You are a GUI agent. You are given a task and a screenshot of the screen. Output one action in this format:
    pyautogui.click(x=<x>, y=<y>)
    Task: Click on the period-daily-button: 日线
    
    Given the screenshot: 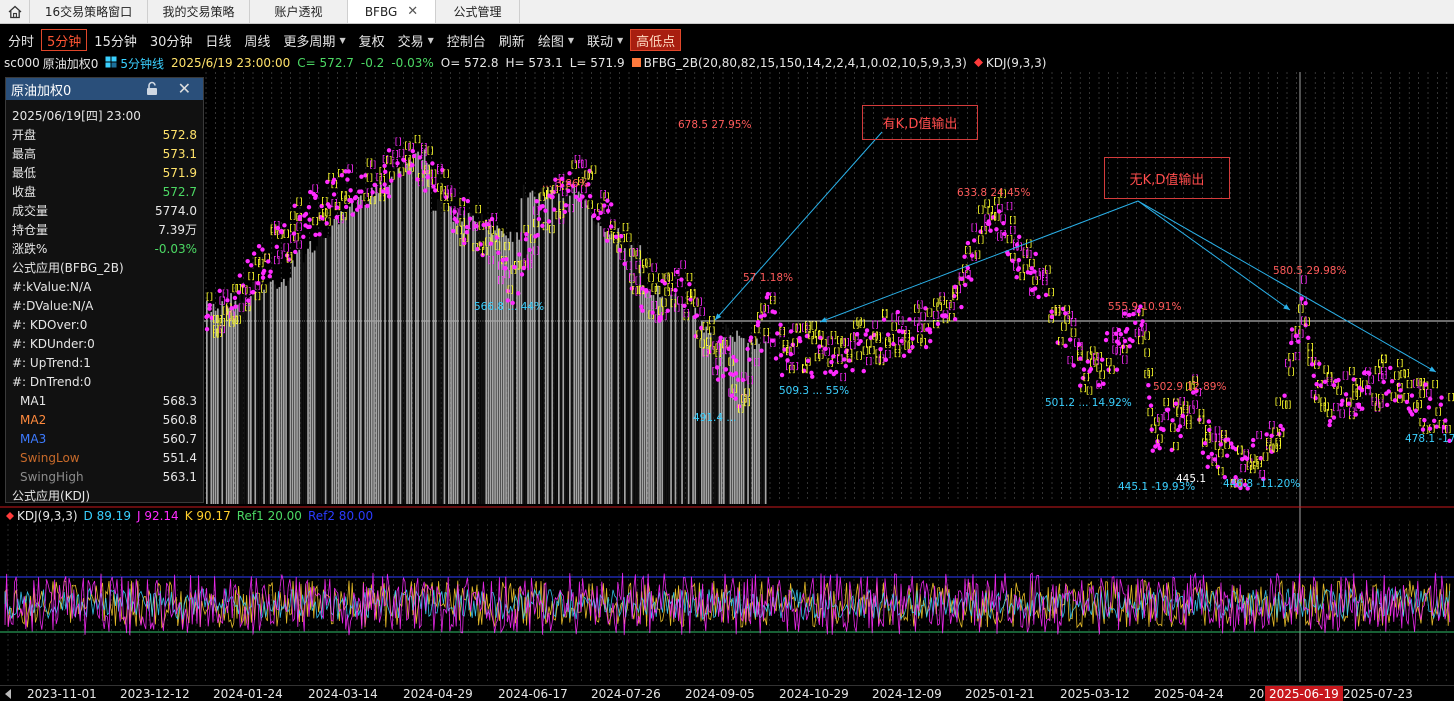 What is the action you would take?
    pyautogui.click(x=218, y=40)
    